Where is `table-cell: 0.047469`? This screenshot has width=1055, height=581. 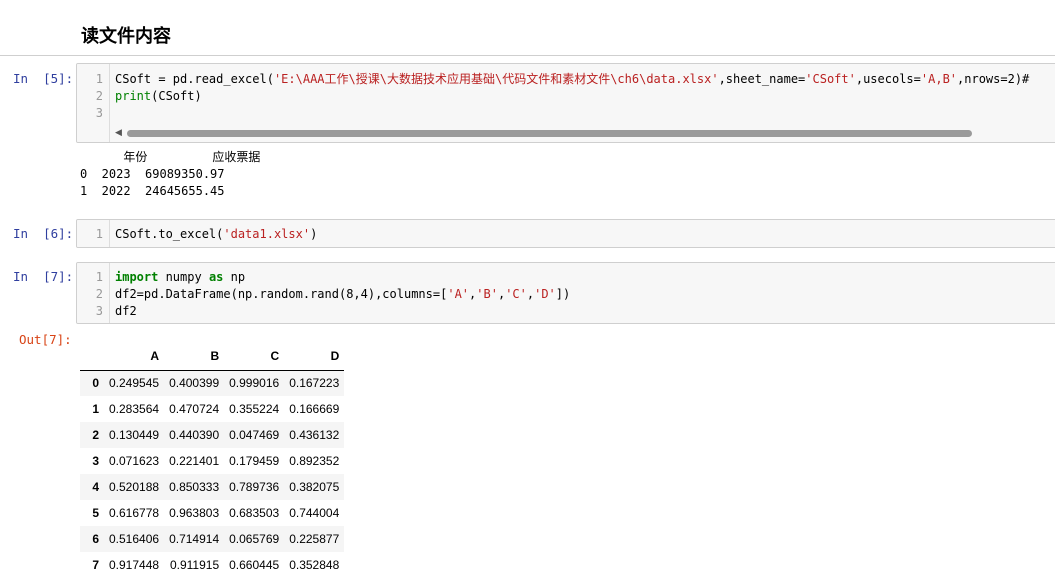 table-cell: 0.047469 is located at coordinates (254, 435).